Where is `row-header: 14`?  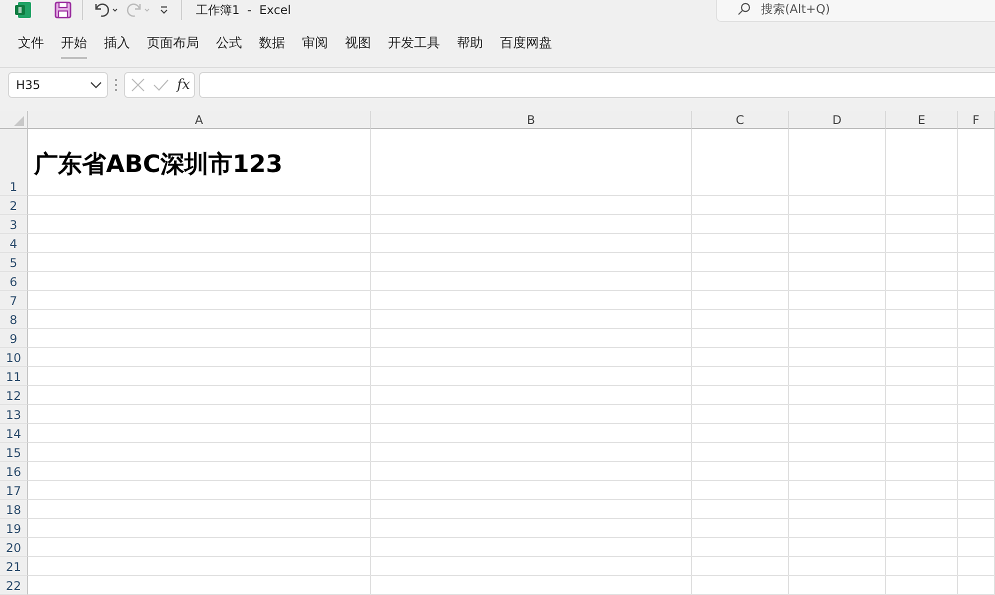 row-header: 14 is located at coordinates (14, 433).